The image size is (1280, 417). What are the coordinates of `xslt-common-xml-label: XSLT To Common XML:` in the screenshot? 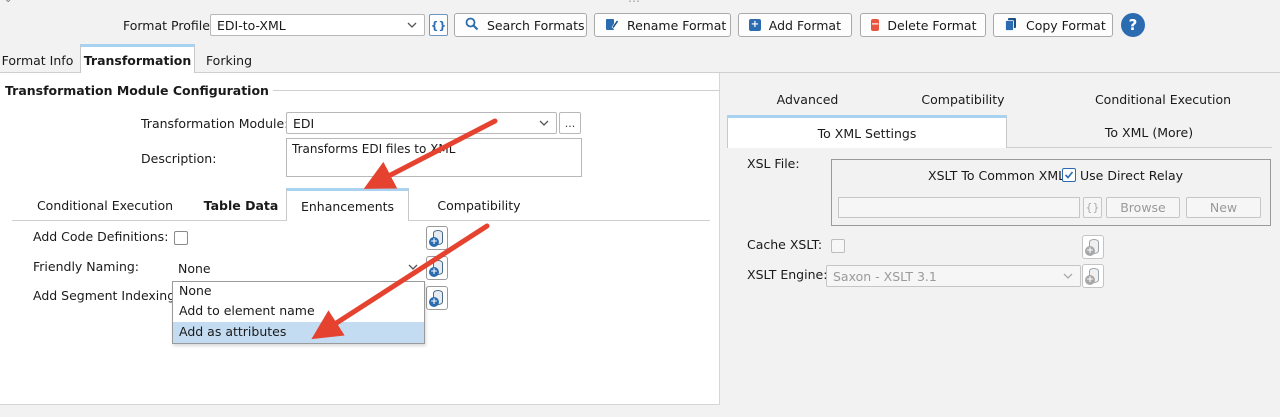 It's located at (999, 175).